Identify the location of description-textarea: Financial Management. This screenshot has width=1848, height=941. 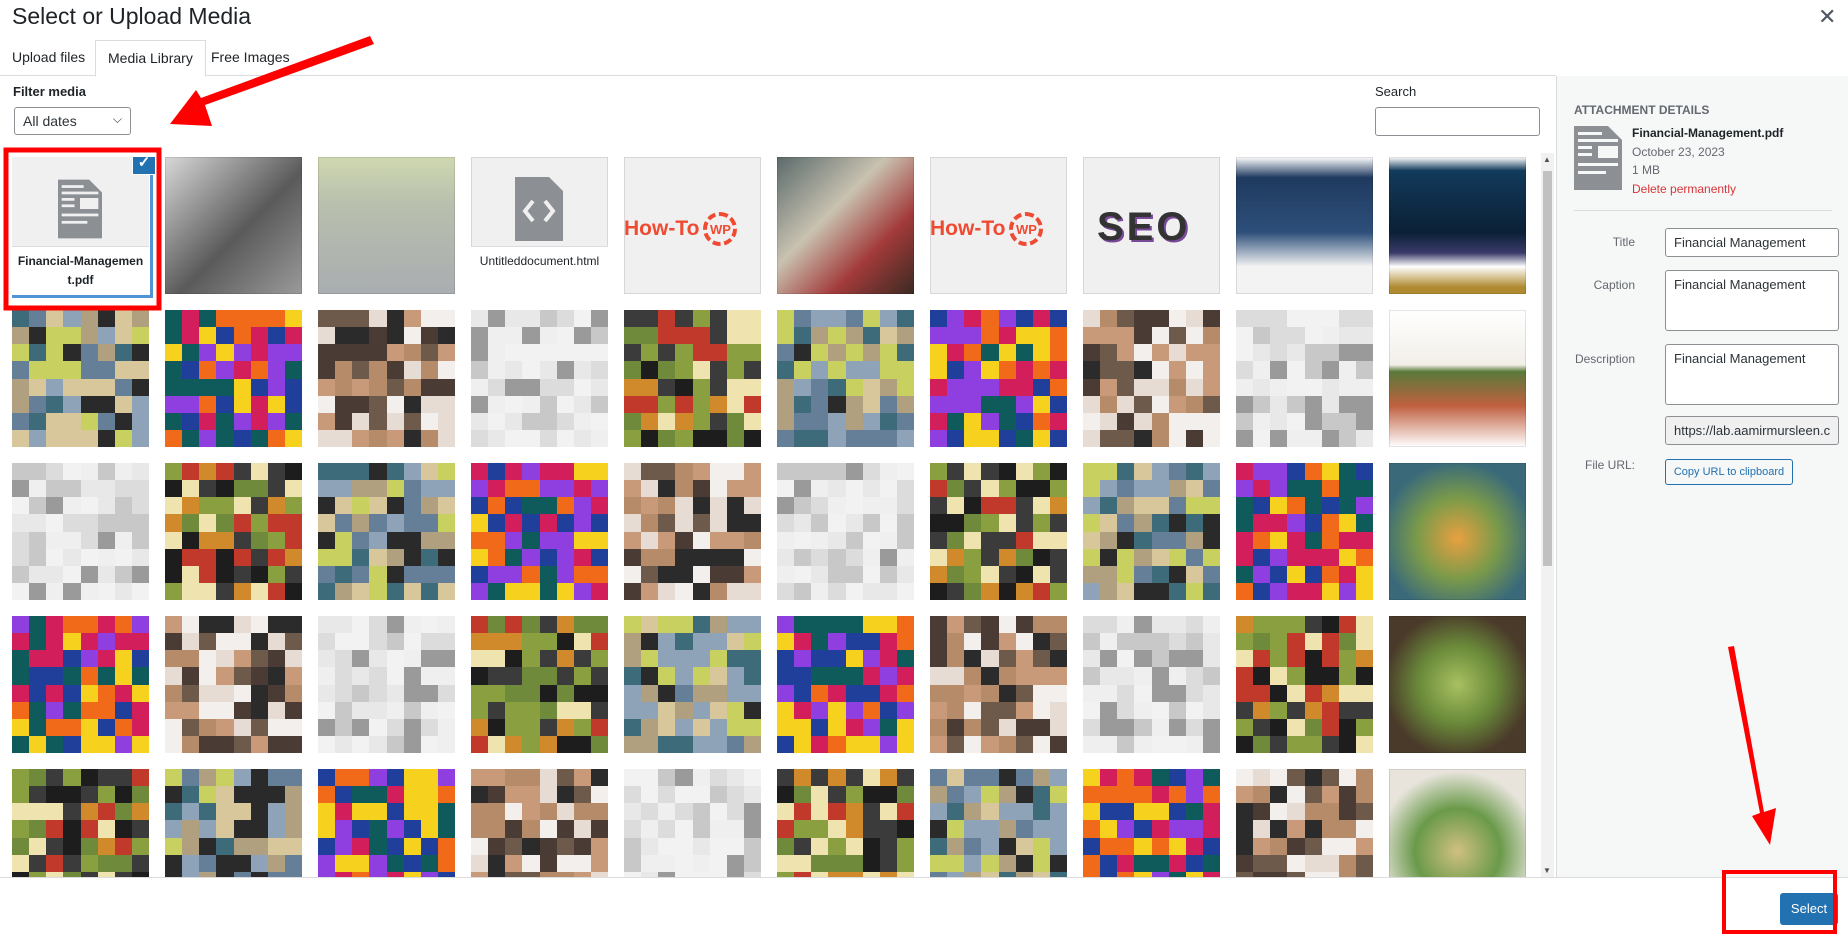
(1752, 374).